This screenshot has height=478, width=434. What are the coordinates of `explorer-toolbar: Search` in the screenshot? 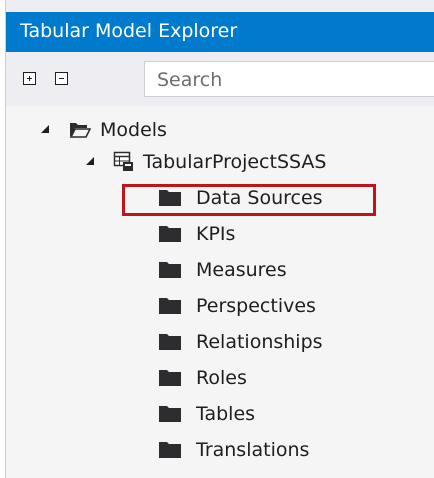 It's located at (220, 79).